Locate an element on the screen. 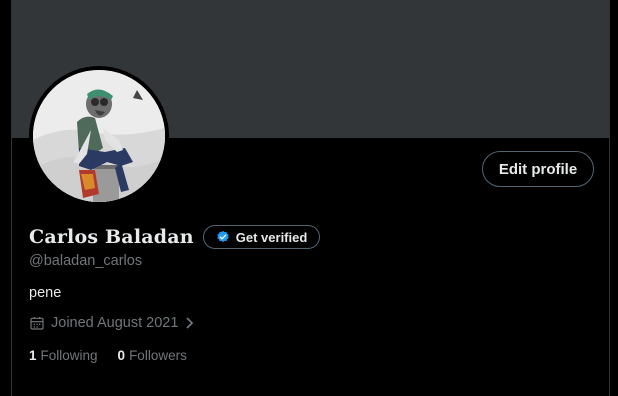 The height and width of the screenshot is (396, 618). avatar-frame is located at coordinates (99, 136).